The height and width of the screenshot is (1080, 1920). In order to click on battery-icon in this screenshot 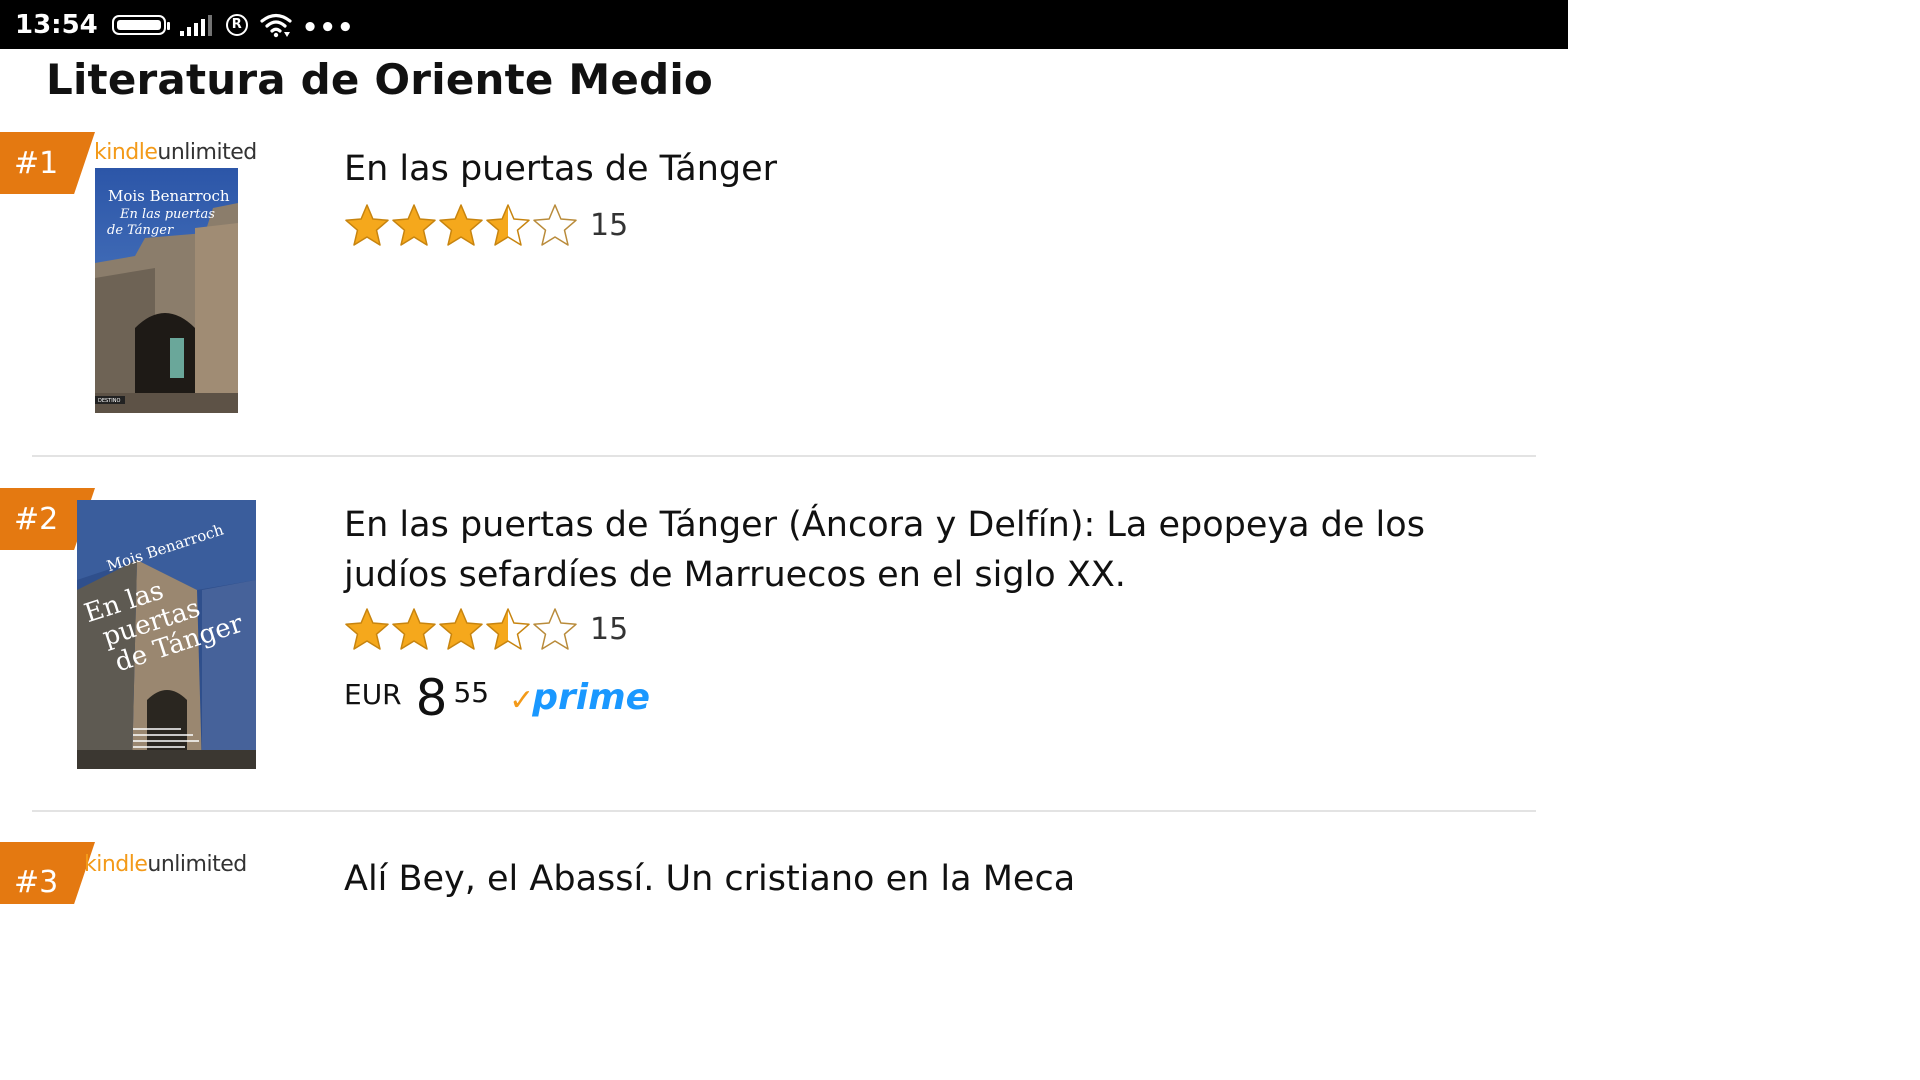, I will do `click(140, 24)`.